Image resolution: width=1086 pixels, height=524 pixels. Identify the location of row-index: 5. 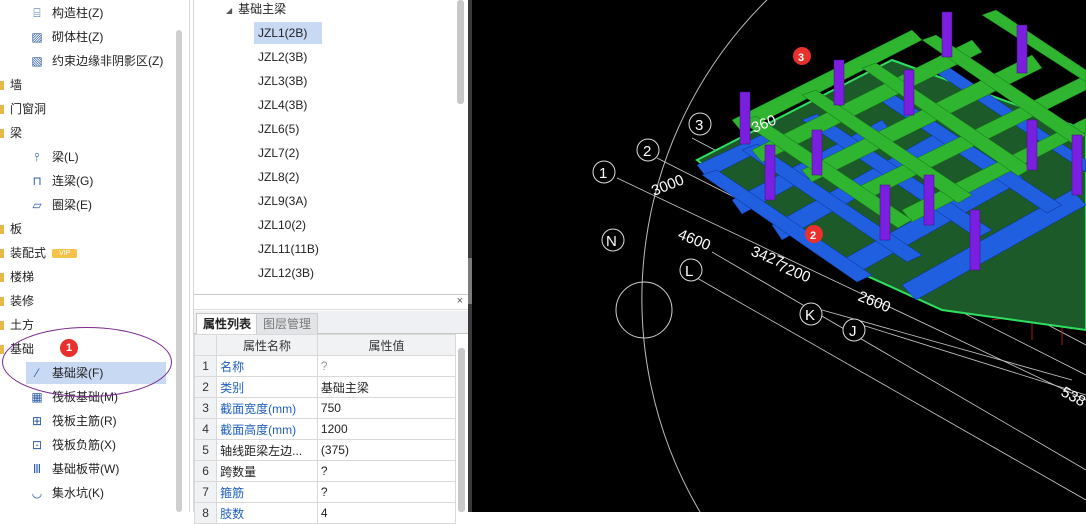
(205, 450).